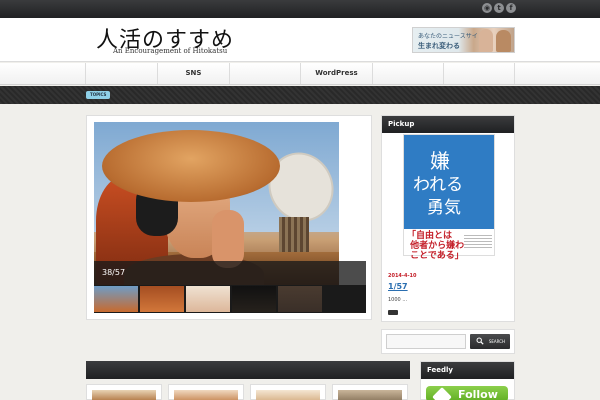  I want to click on feedly-follow-button: Follow, so click(467, 393).